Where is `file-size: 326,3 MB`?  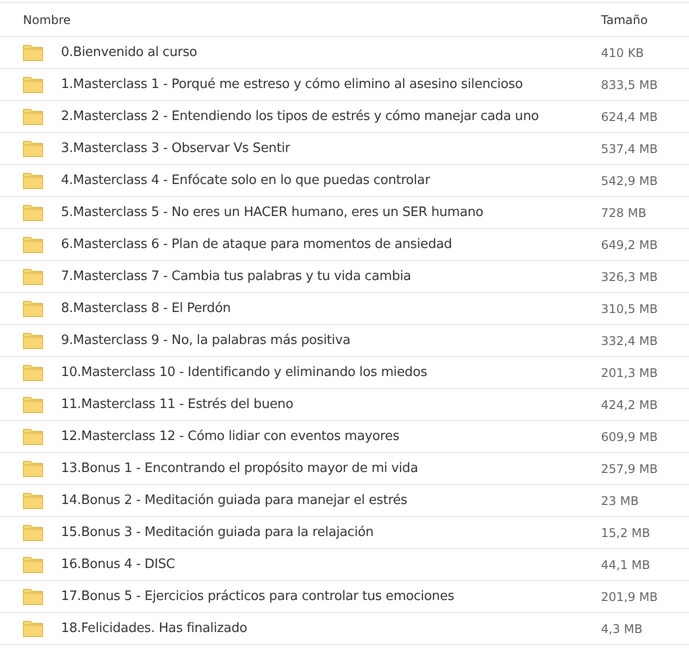 file-size: 326,3 MB is located at coordinates (629, 277).